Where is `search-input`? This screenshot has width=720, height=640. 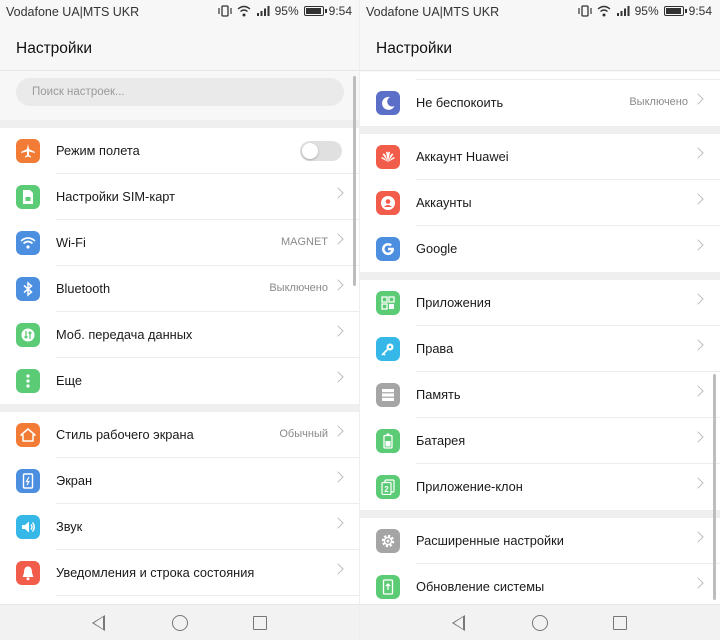 search-input is located at coordinates (180, 92).